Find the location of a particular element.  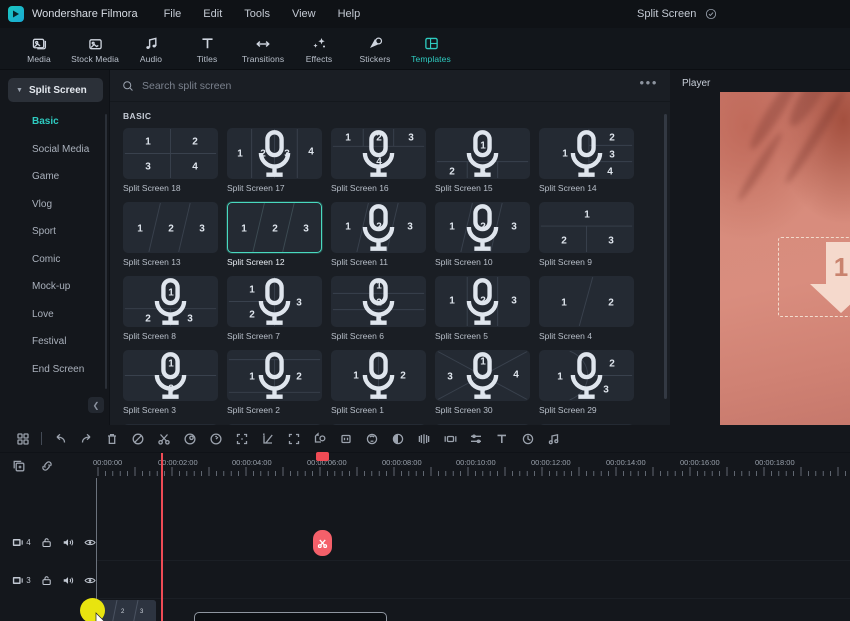

toolbar-tab-transitions: Transitions is located at coordinates (263, 49).